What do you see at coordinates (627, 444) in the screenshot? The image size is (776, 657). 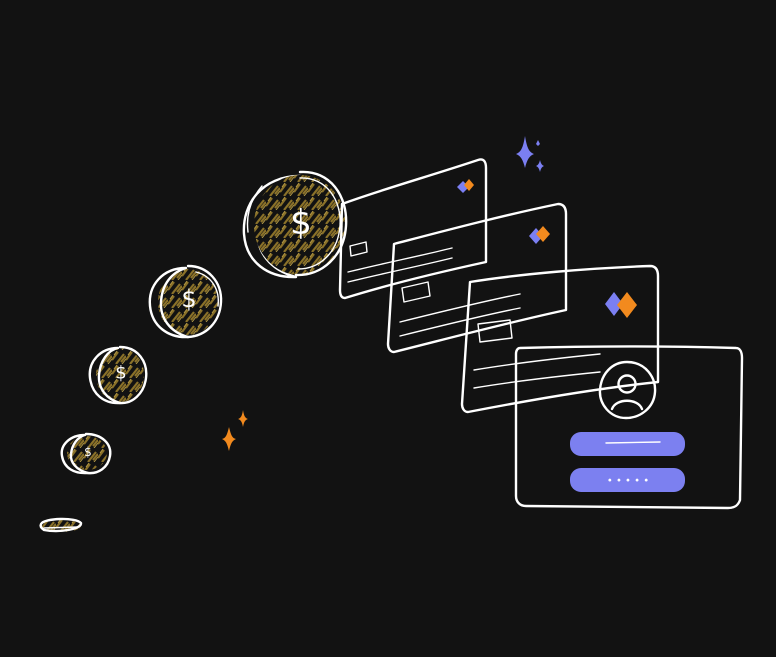 I see `username-field` at bounding box center [627, 444].